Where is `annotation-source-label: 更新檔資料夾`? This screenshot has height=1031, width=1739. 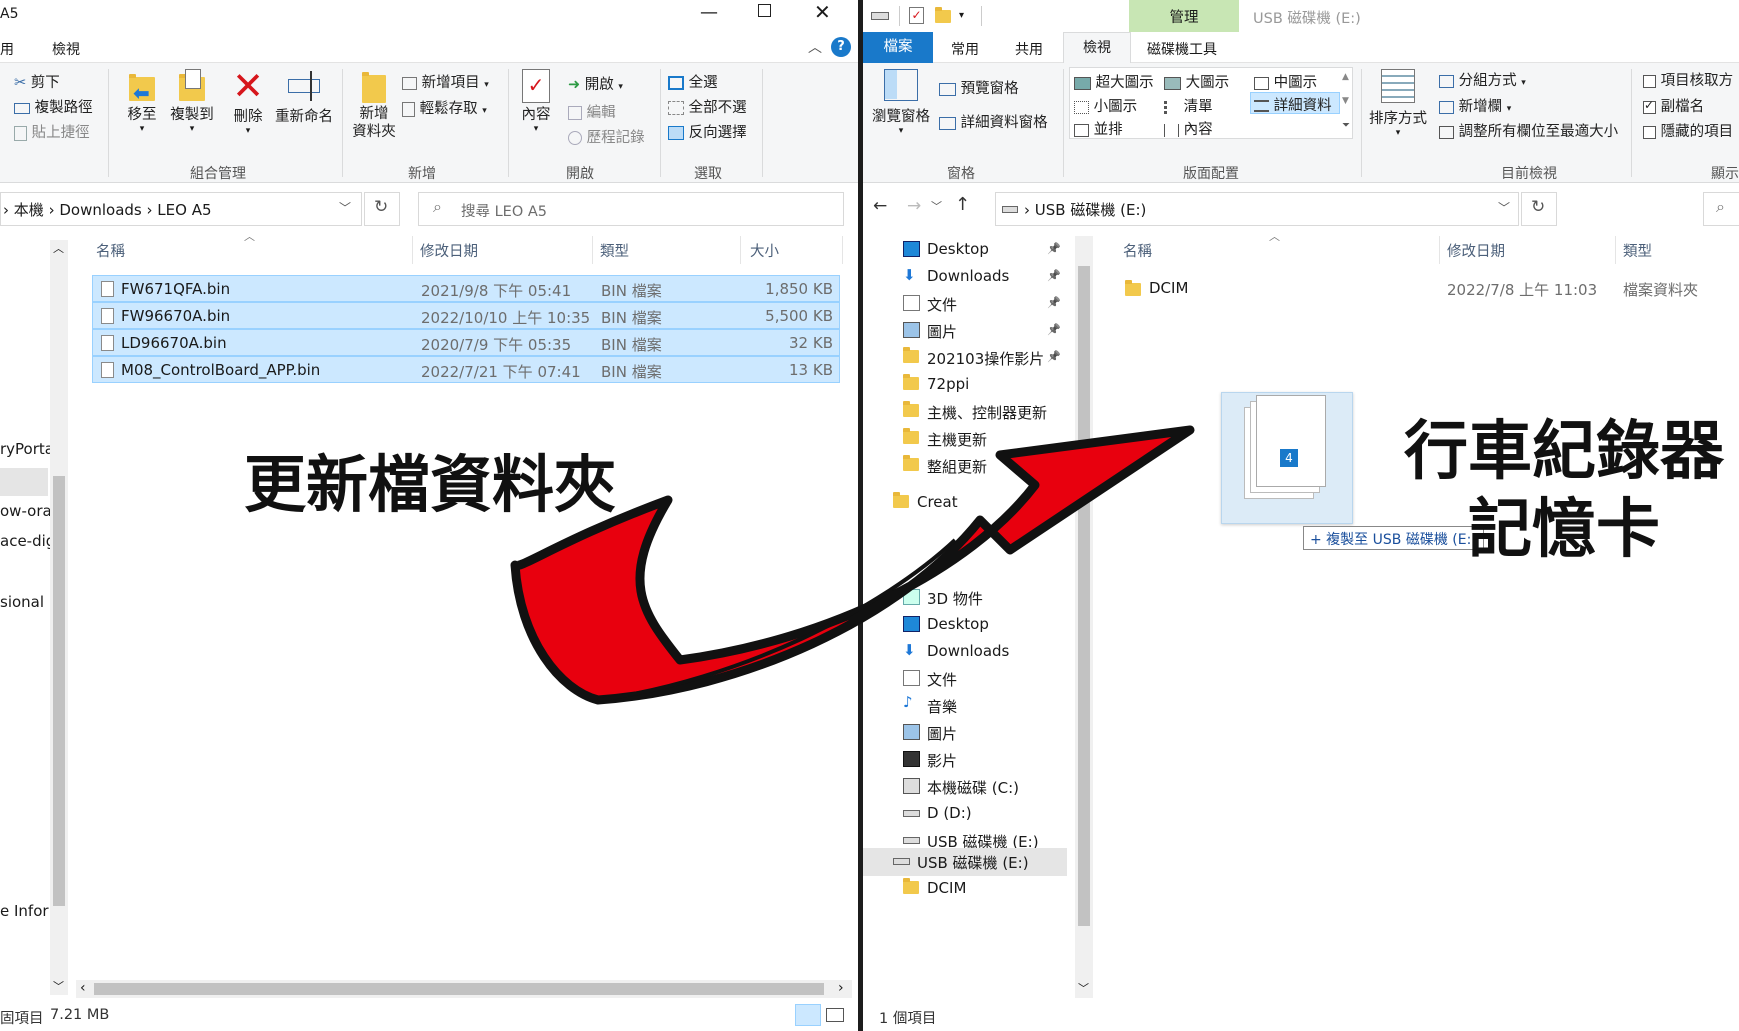 annotation-source-label: 更新檔資料夾 is located at coordinates (430, 484).